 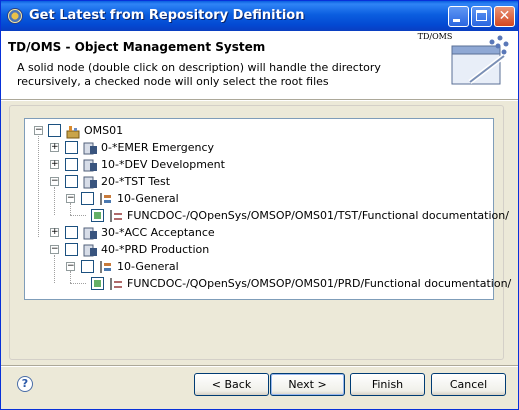 I want to click on header-divider, so click(x=259, y=100).